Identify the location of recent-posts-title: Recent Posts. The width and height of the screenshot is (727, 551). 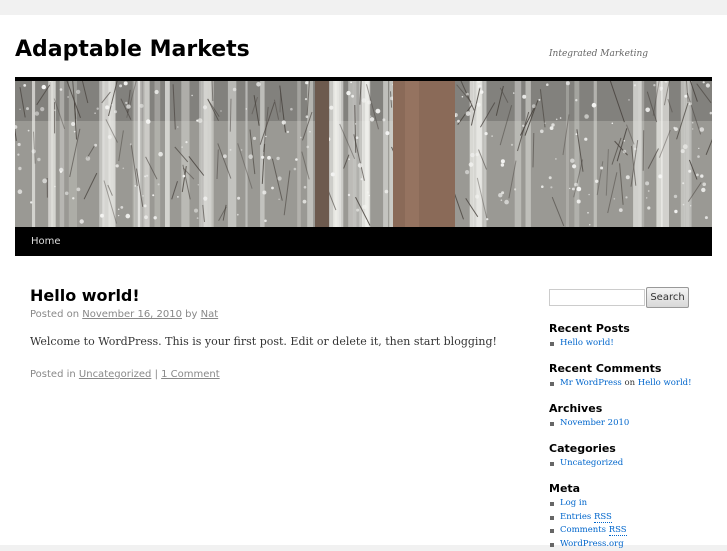
(589, 329).